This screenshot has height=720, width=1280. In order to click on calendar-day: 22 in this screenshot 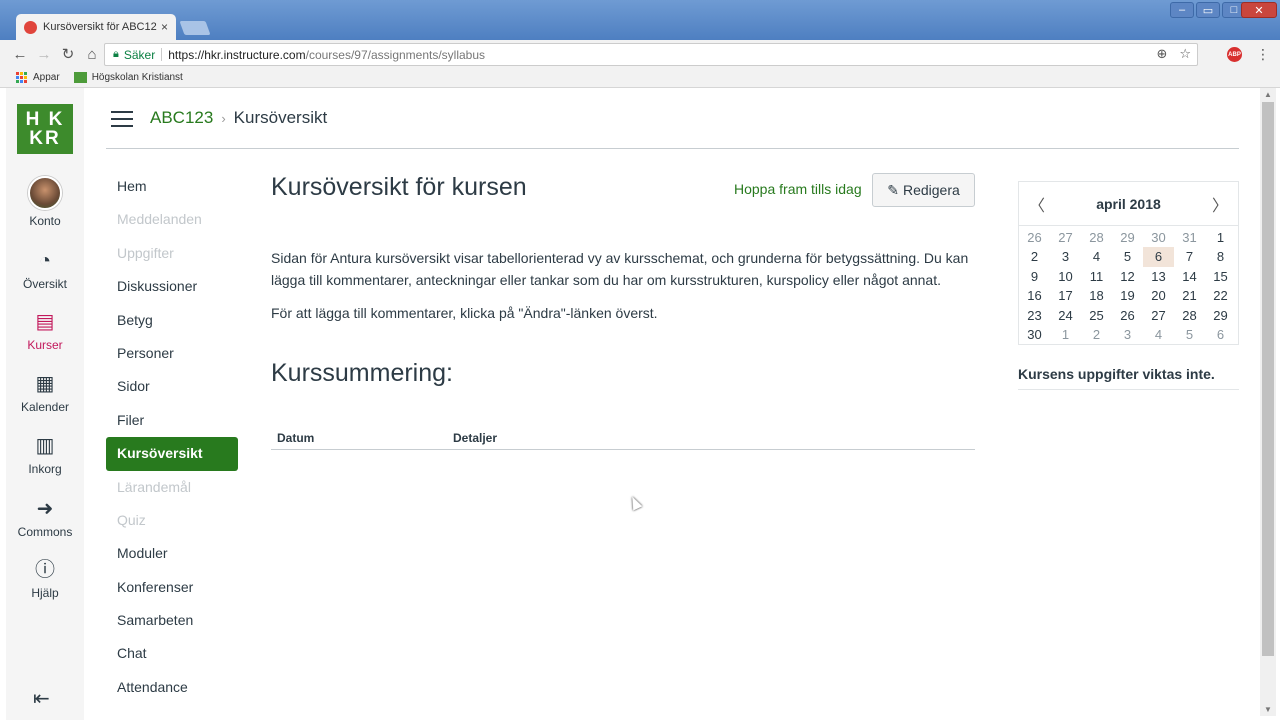, I will do `click(1220, 295)`.